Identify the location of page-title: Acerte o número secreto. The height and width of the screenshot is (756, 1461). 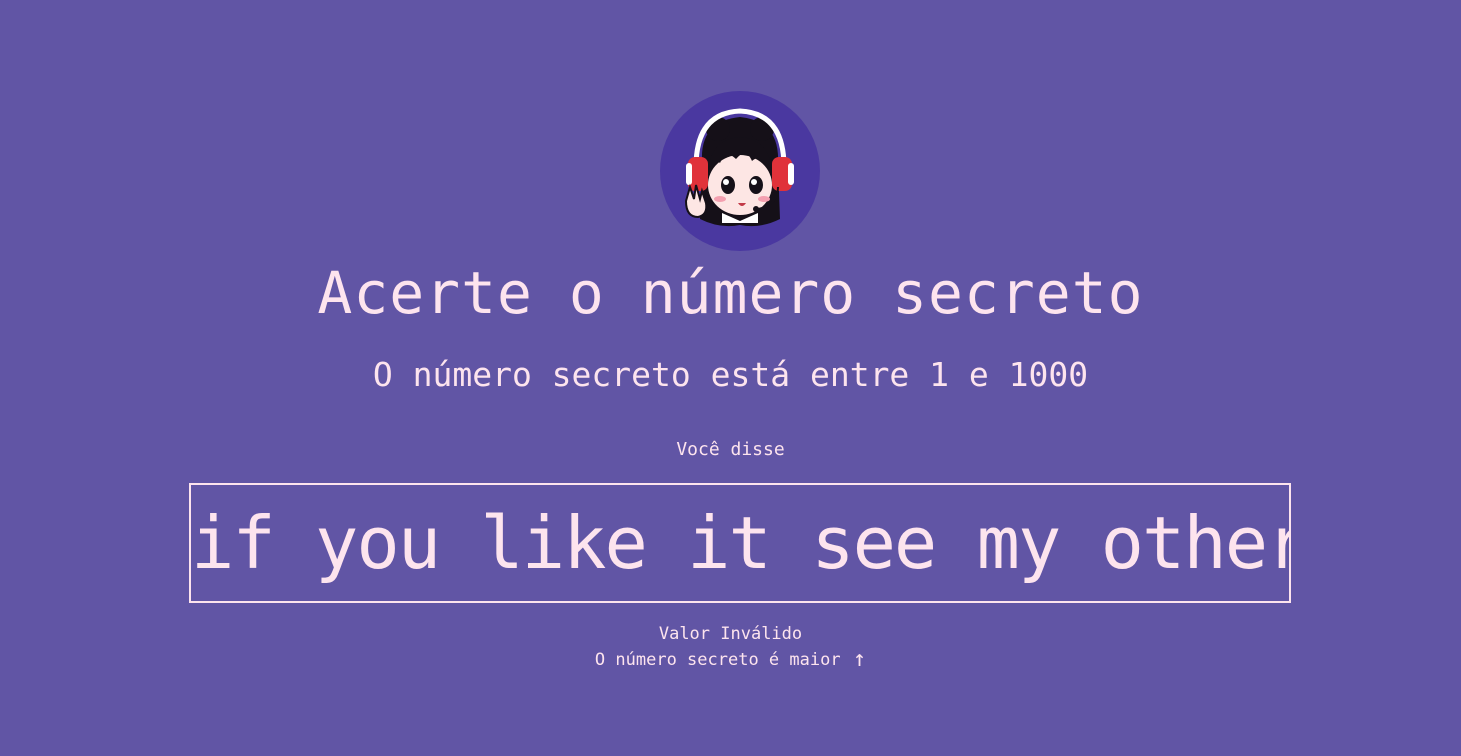
(730, 293).